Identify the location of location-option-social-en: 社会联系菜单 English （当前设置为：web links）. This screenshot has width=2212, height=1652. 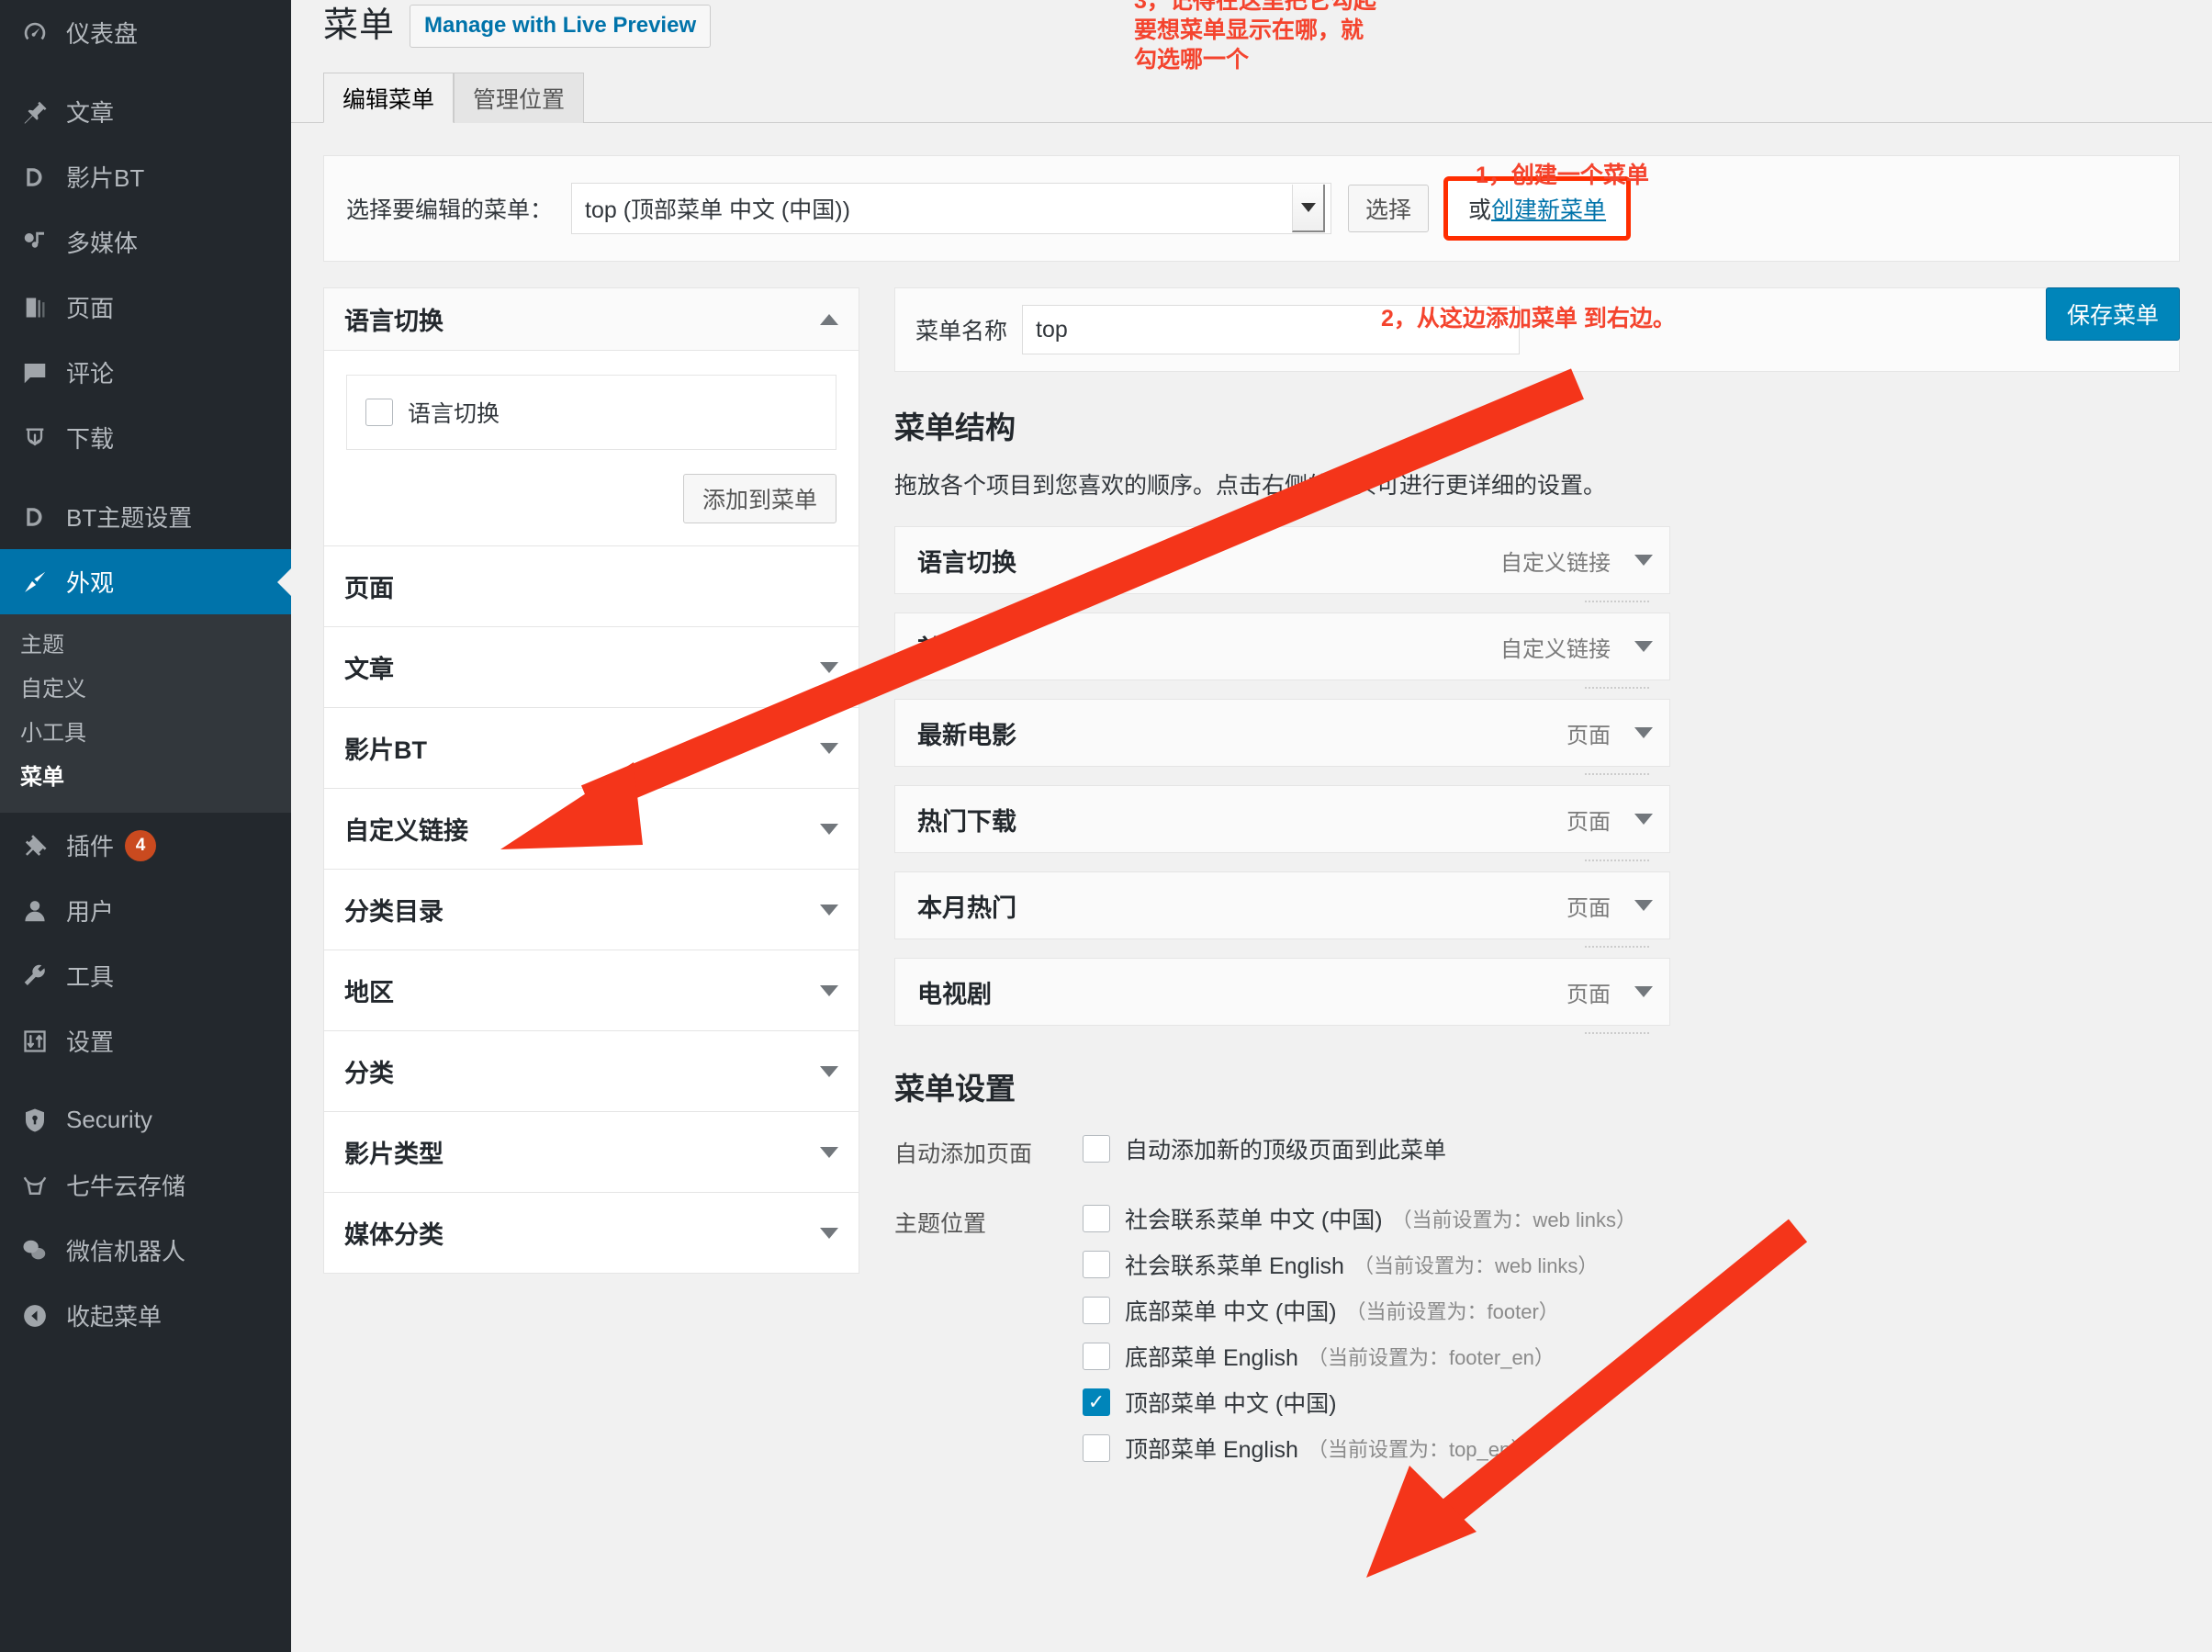
(1494, 1264).